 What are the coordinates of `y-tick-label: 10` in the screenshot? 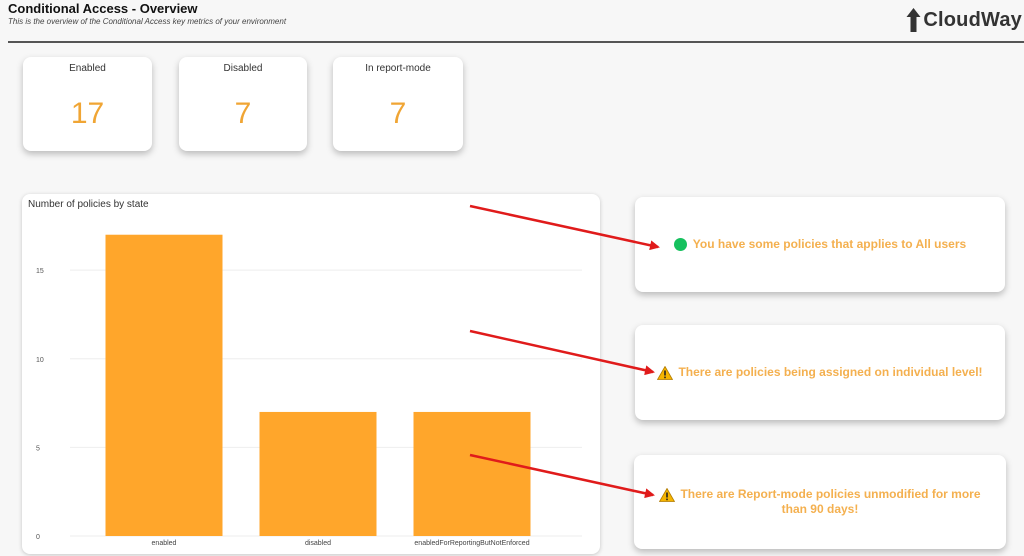 It's located at (40, 360).